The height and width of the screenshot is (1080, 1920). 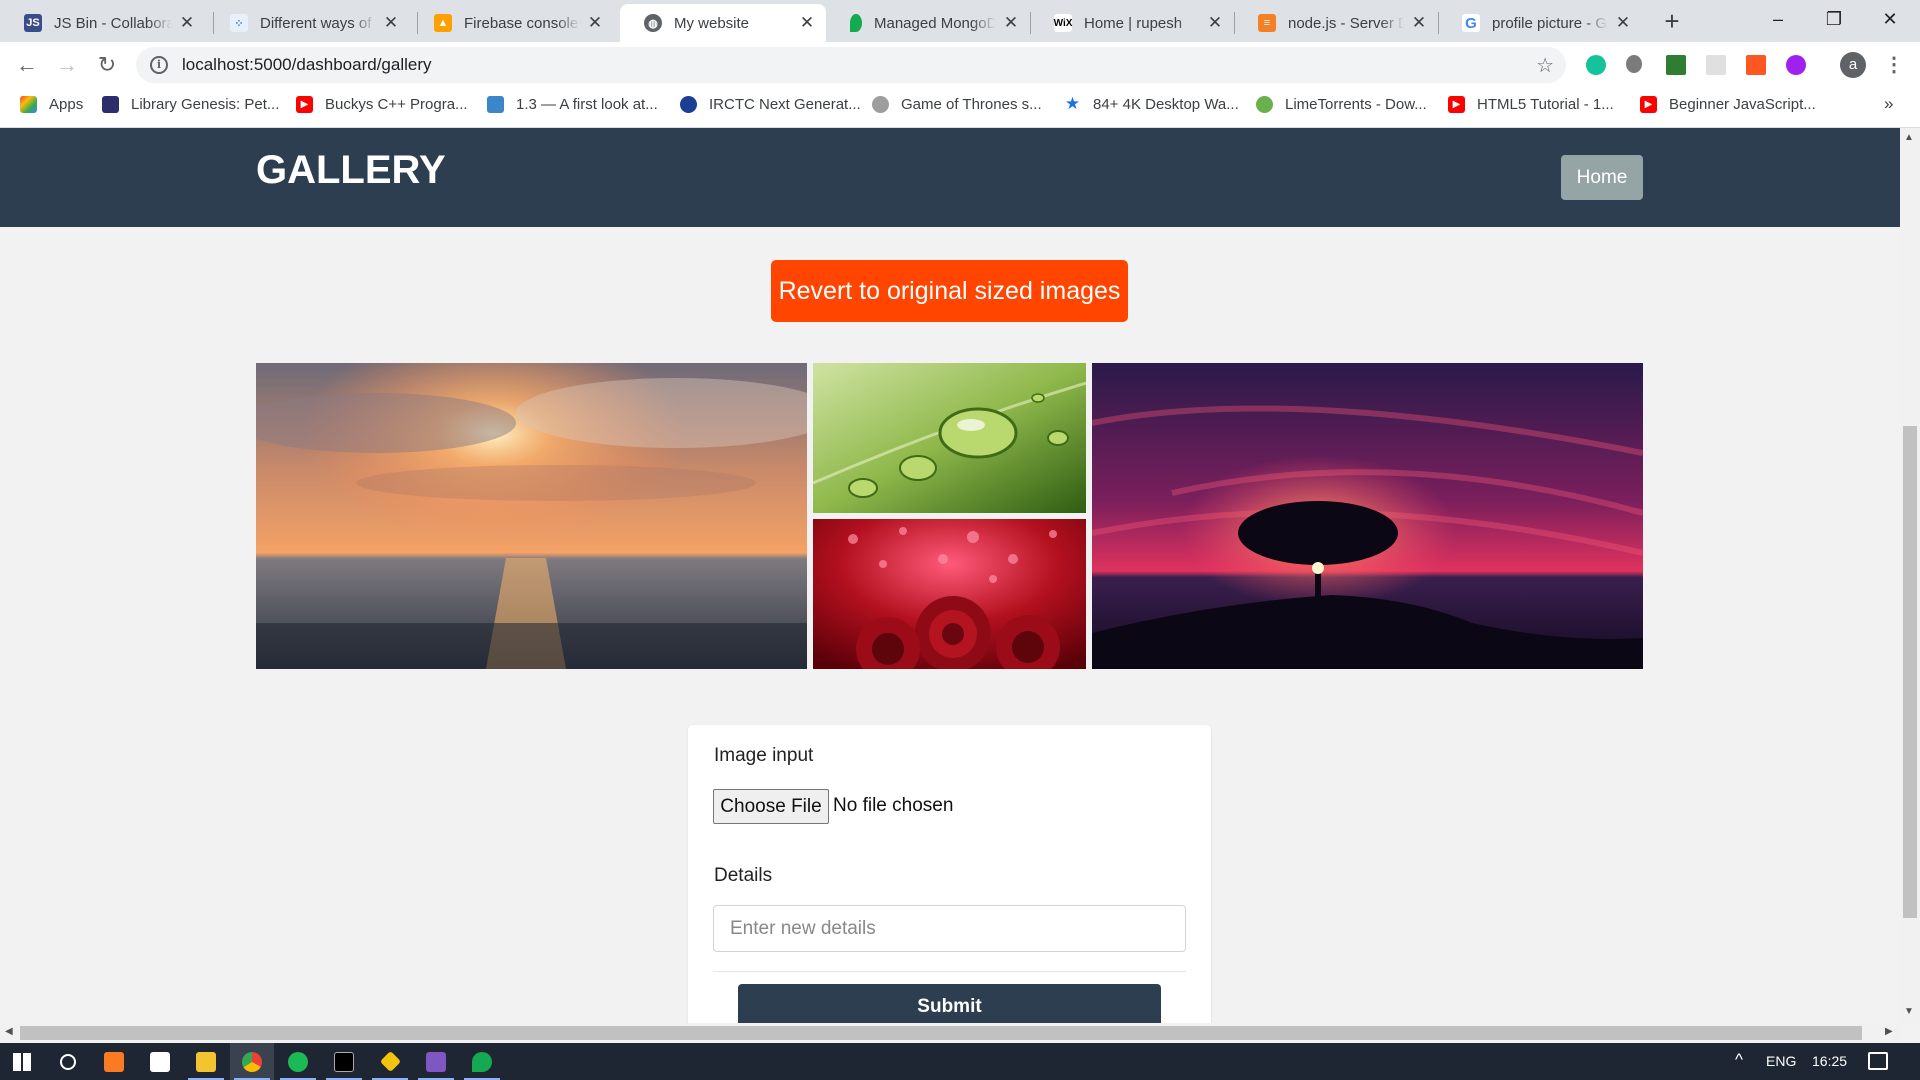 I want to click on extension-on-icon, so click(x=1756, y=65).